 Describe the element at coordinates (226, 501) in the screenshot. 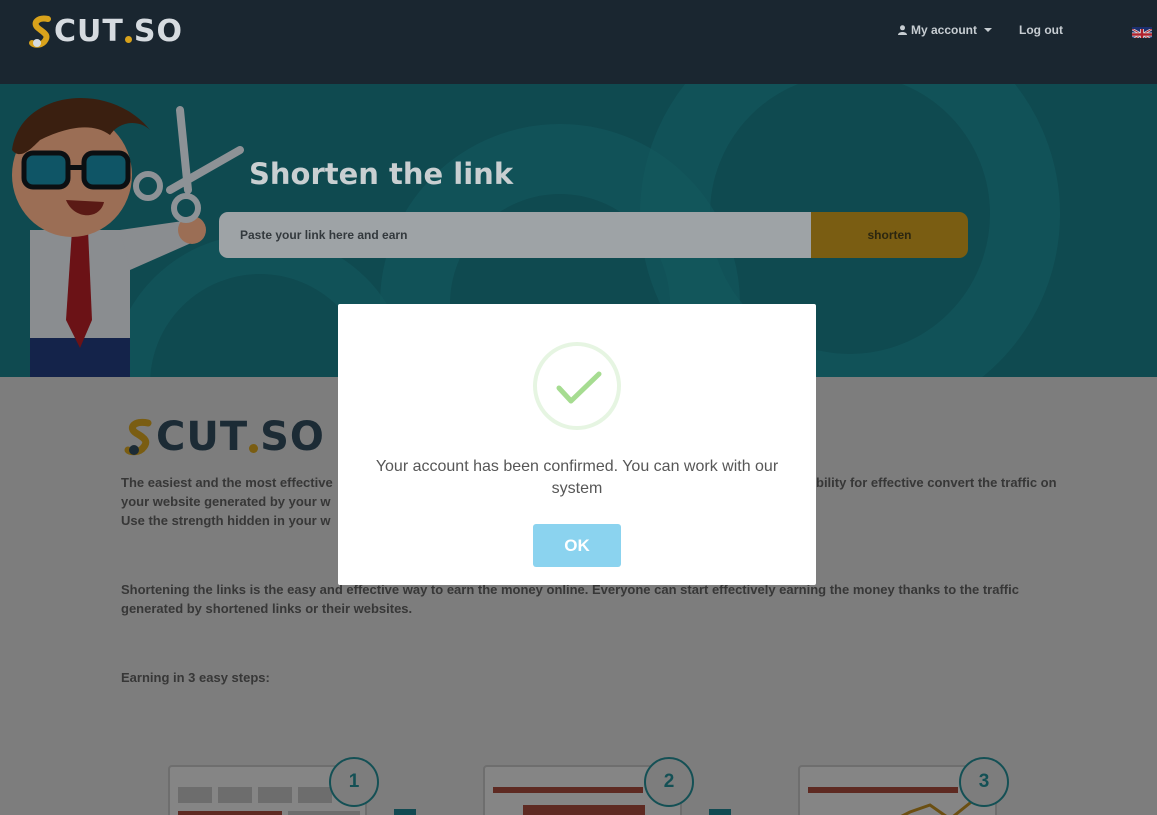

I see `intro-line-2-start: your website generated by your w` at that location.